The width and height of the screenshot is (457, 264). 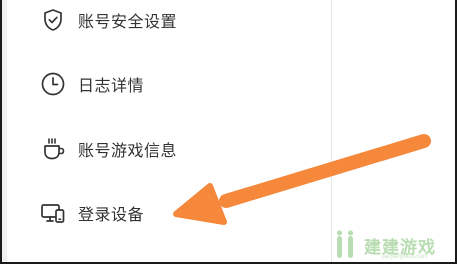 I want to click on watermark-logo, so click(x=345, y=244).